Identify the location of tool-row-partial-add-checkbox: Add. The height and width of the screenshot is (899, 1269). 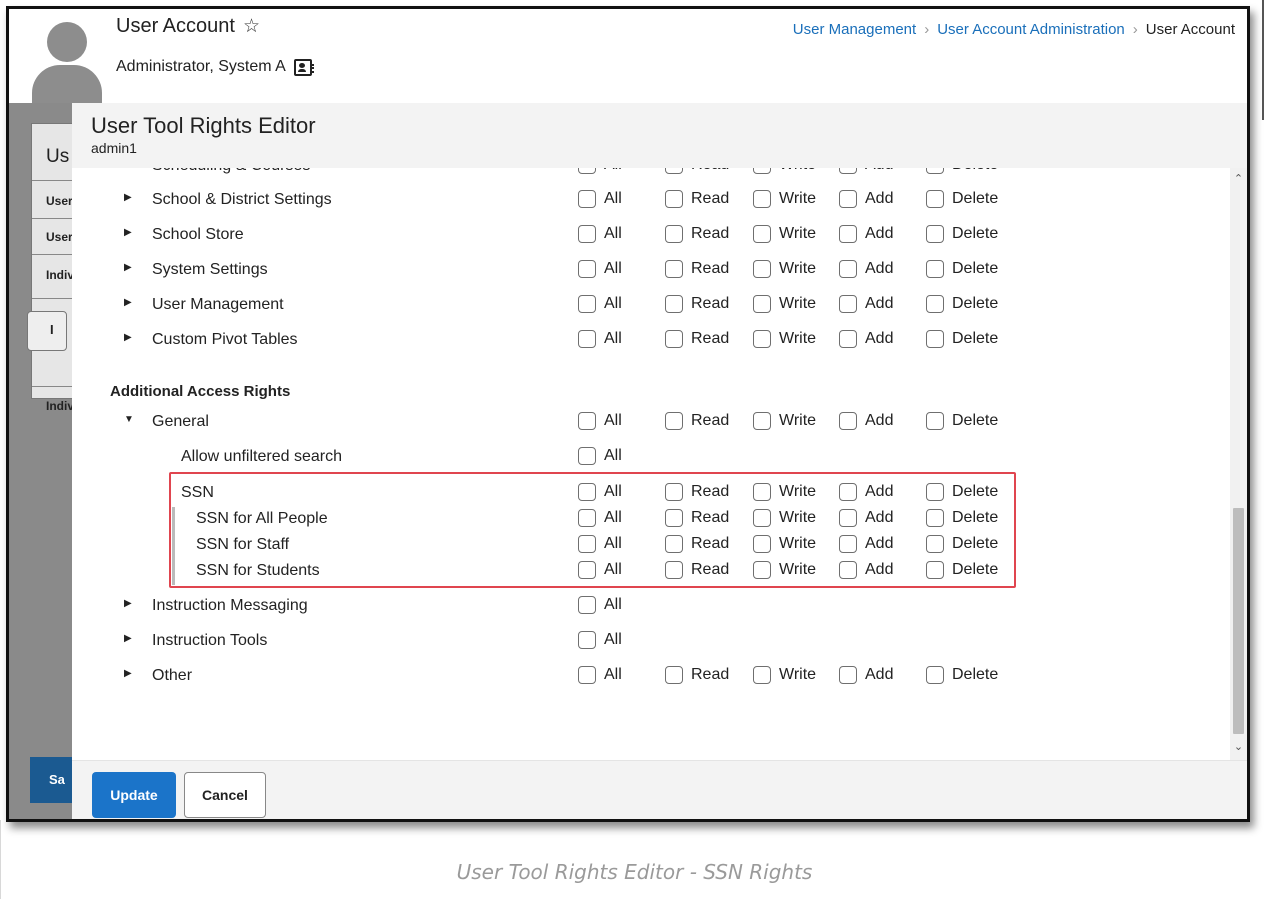
(866, 171).